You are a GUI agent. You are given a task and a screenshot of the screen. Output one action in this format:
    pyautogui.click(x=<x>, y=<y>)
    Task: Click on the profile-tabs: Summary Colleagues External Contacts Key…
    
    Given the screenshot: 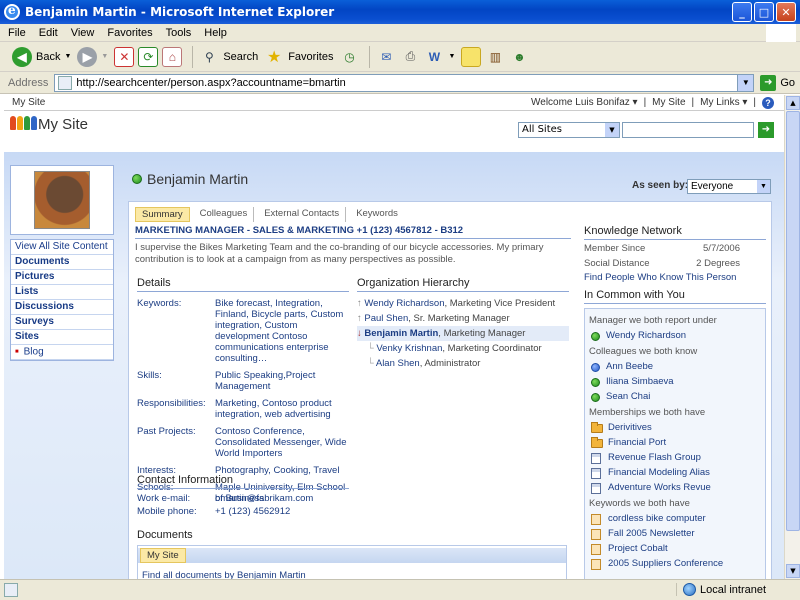 What is the action you would take?
    pyautogui.click(x=269, y=214)
    